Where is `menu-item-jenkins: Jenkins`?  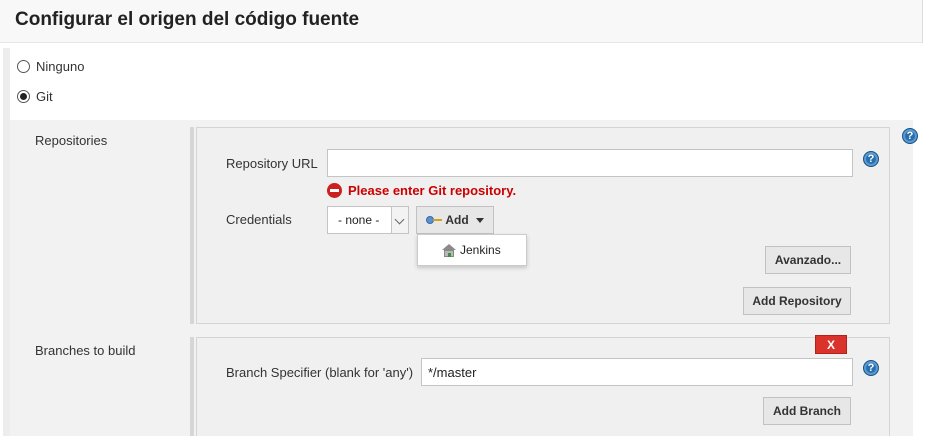
menu-item-jenkins: Jenkins is located at coordinates (471, 250).